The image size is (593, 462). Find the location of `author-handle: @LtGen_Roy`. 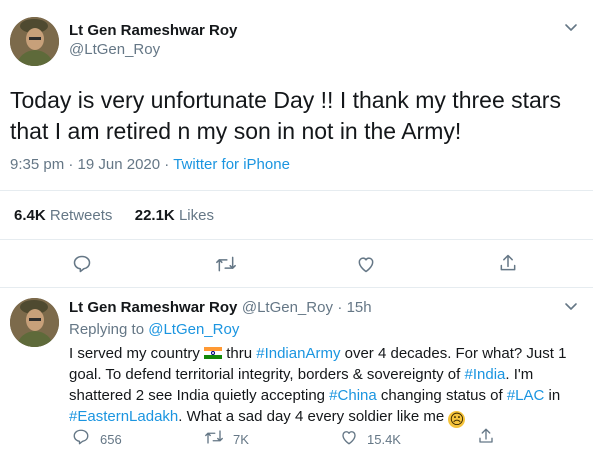

author-handle: @LtGen_Roy is located at coordinates (114, 49).